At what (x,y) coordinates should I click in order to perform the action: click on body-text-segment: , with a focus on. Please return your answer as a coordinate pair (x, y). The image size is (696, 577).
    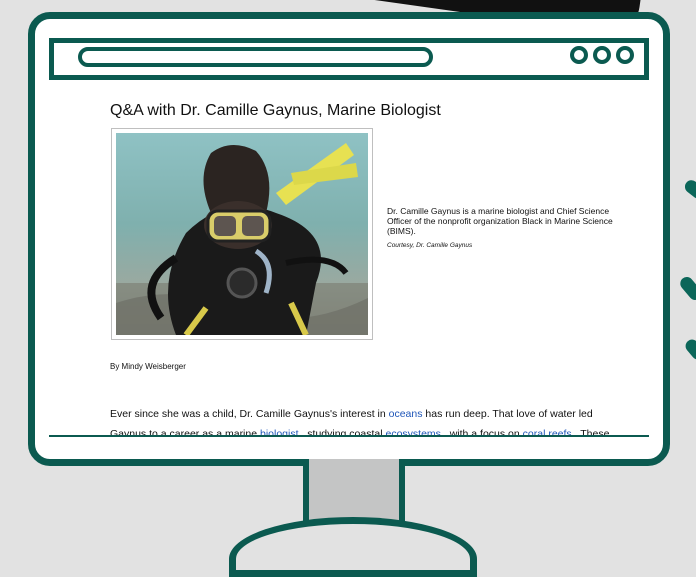
    Looking at the image, I should click on (481, 432).